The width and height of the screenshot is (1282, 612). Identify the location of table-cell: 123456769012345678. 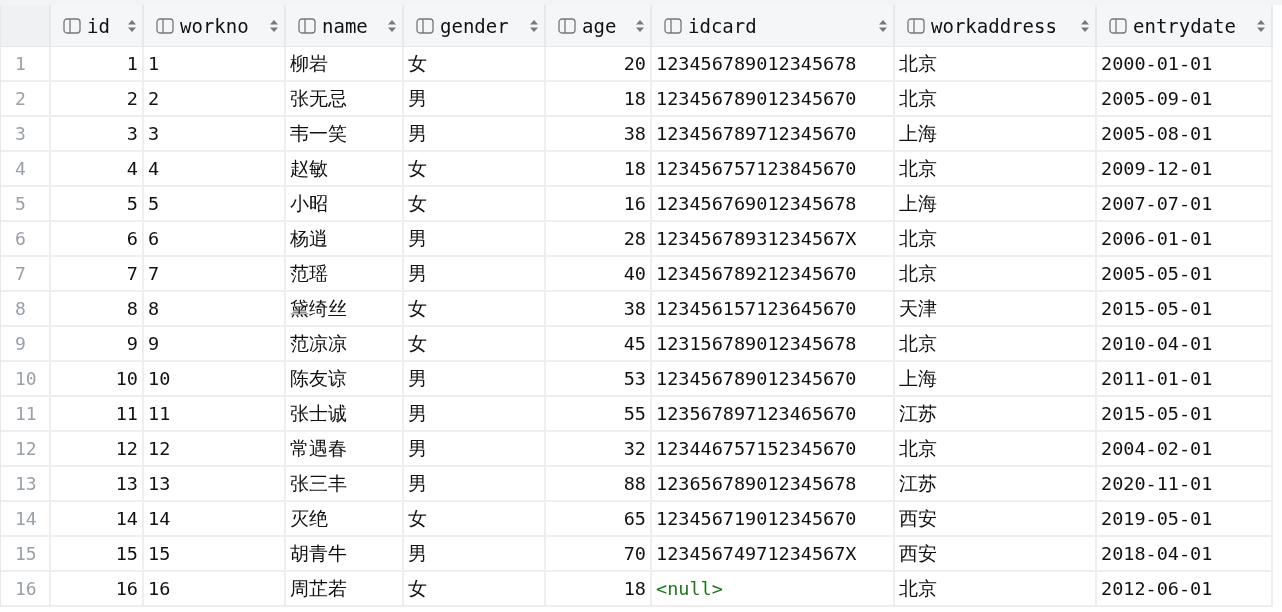
(773, 204).